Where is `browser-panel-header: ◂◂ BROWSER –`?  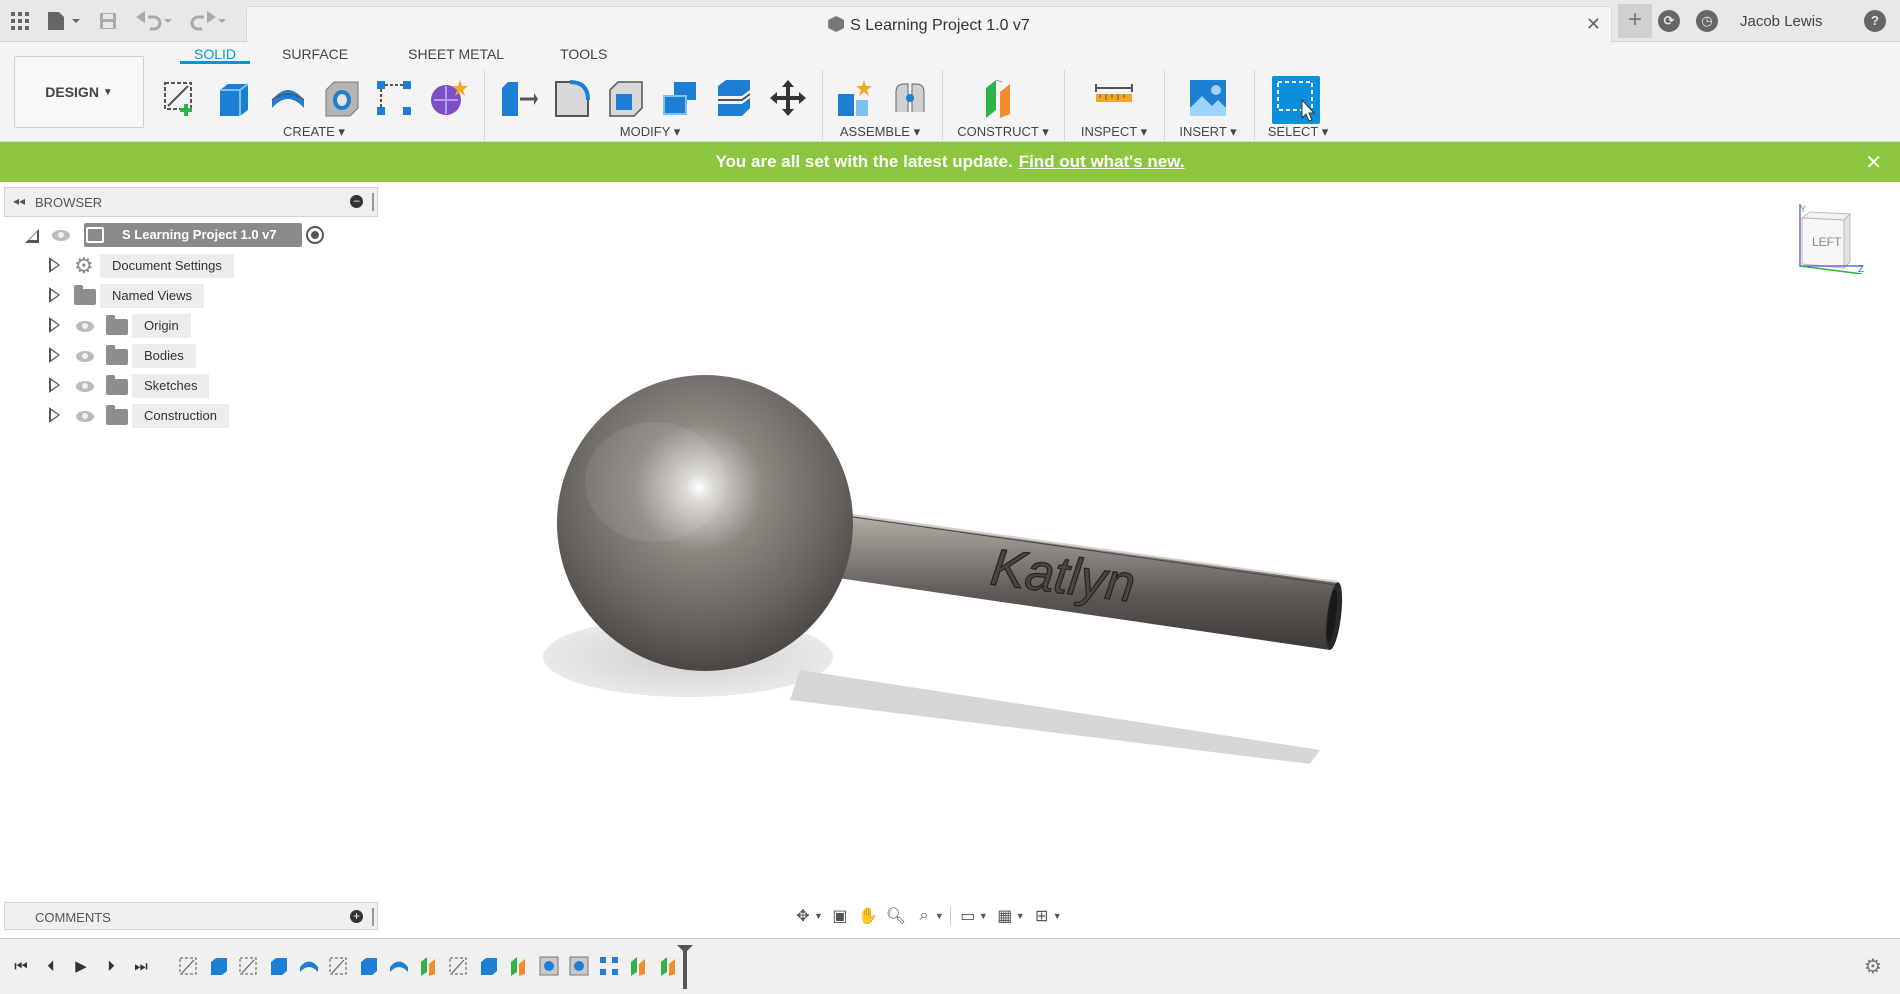 browser-panel-header: ◂◂ BROWSER – is located at coordinates (191, 202).